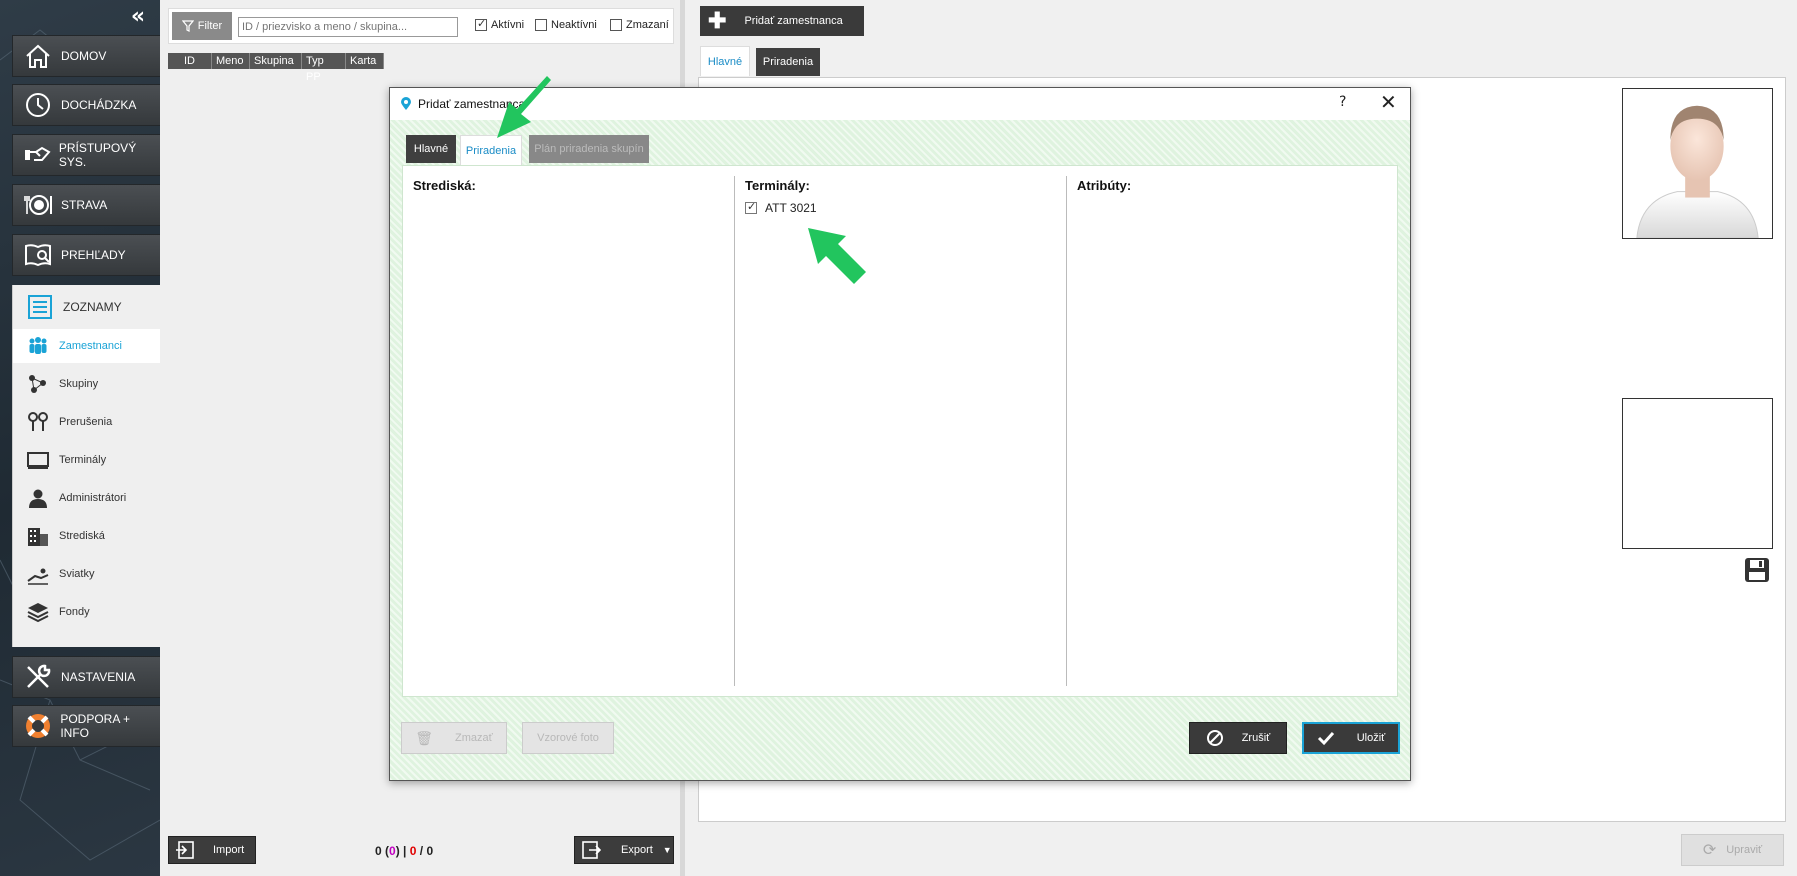 This screenshot has height=876, width=1797. I want to click on dialog-tab-hlavne: Hlavné, so click(431, 149).